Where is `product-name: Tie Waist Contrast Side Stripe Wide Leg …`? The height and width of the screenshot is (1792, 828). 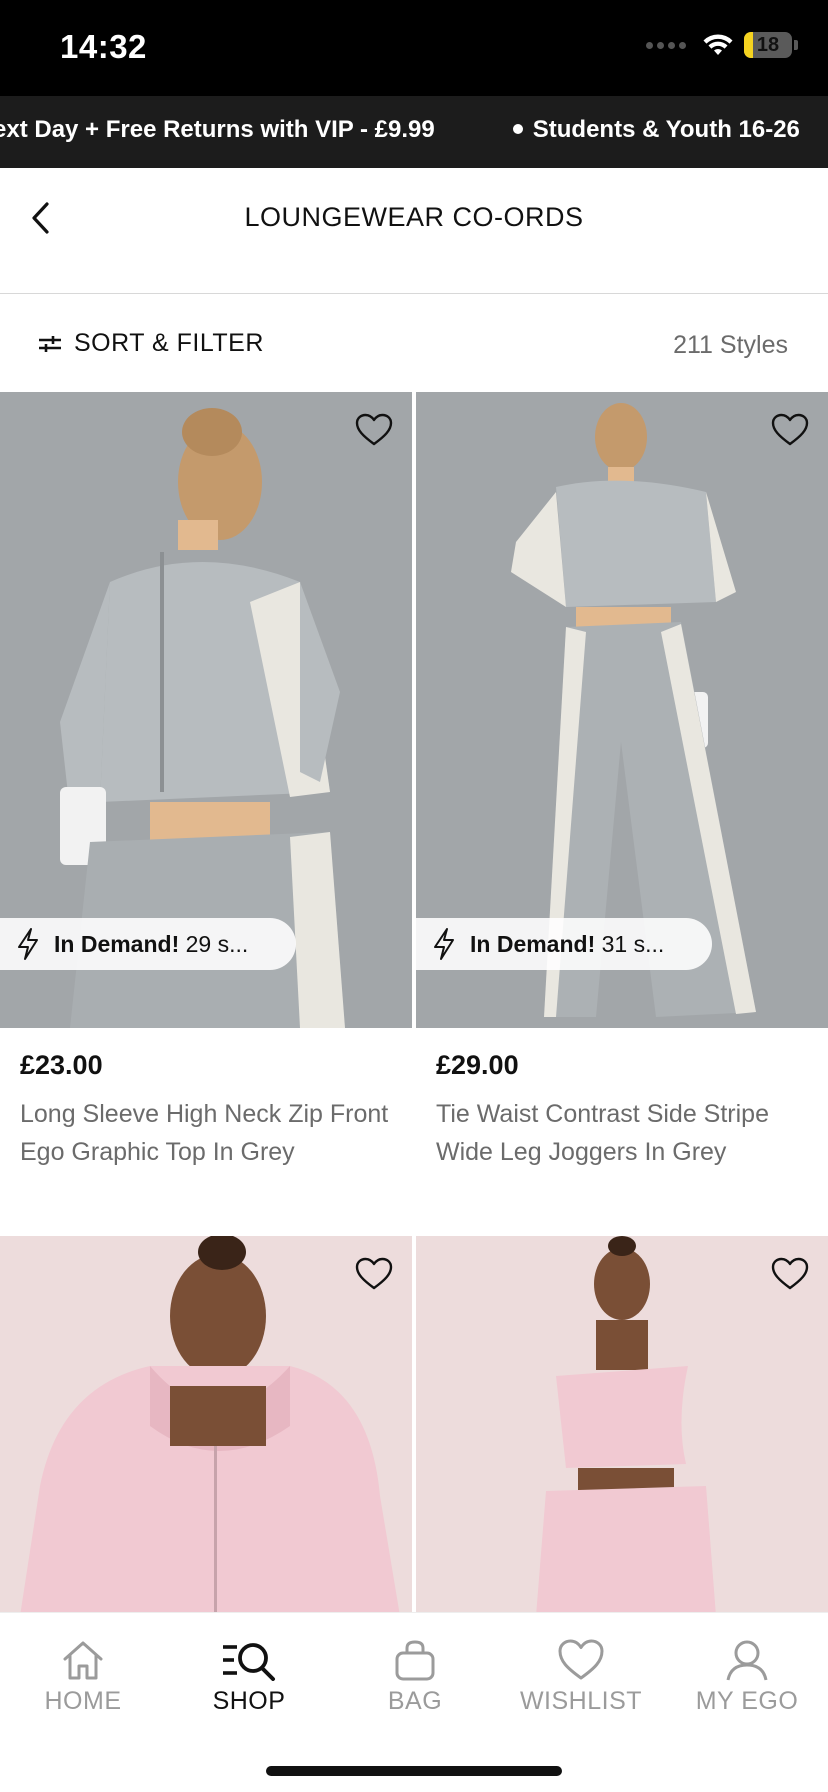
product-name: Tie Waist Contrast Side Stripe Wide Leg … is located at coordinates (602, 1133).